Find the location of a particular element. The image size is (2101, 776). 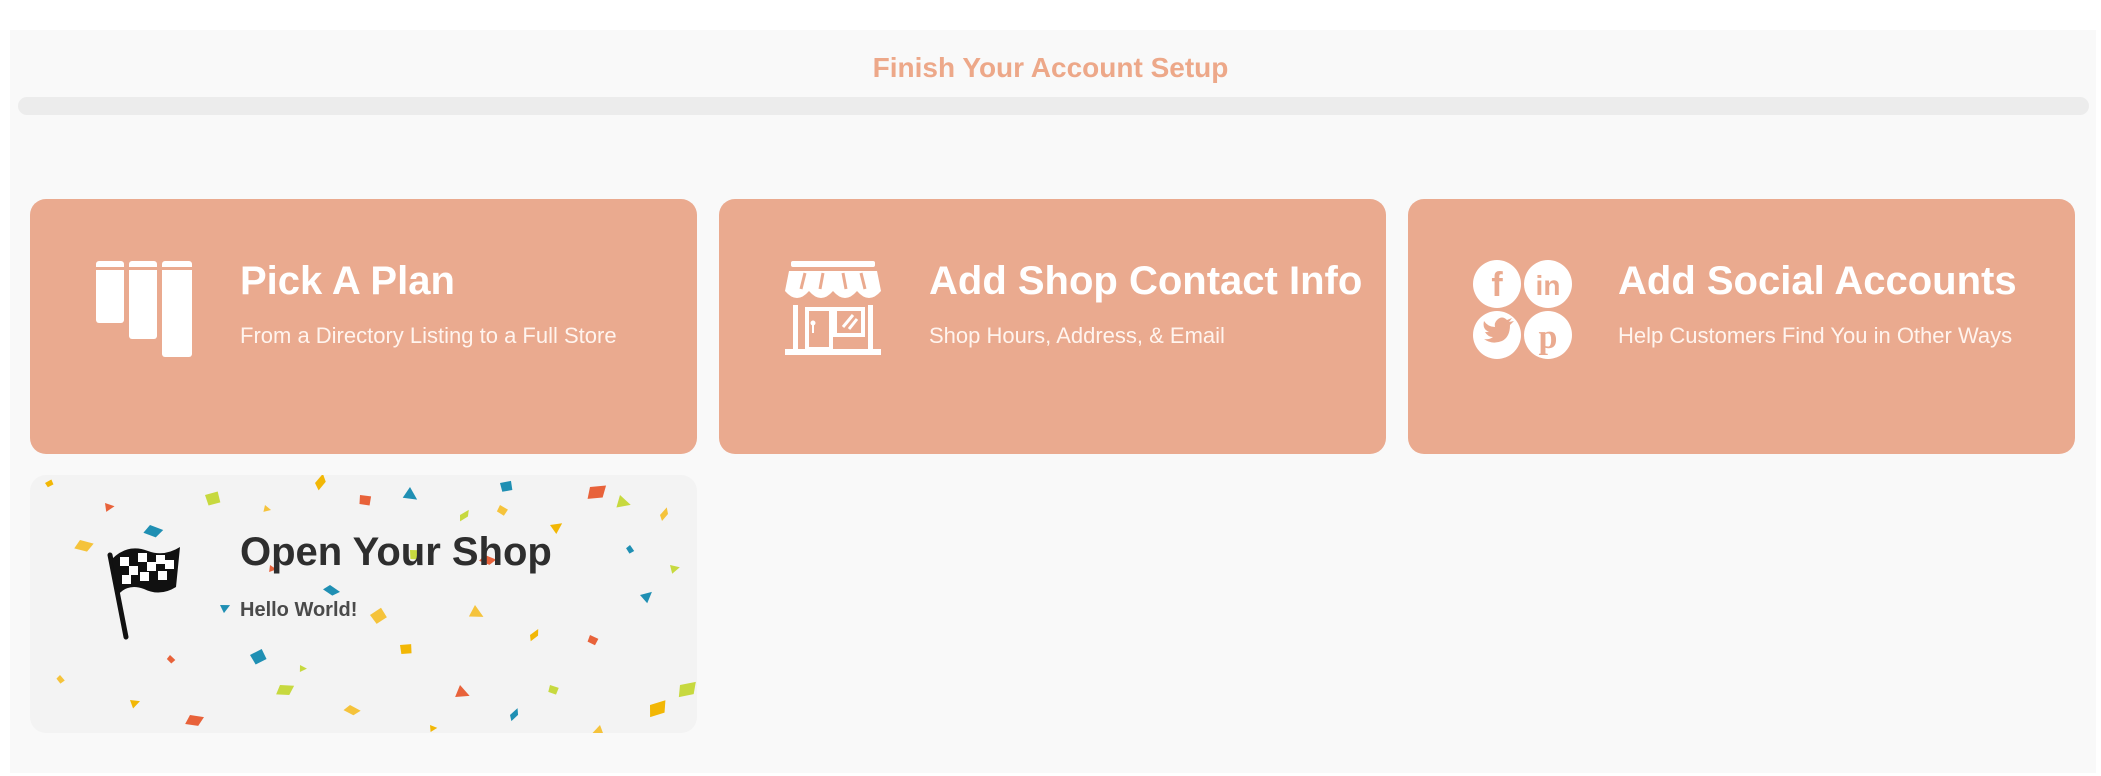

twitter-icon is located at coordinates (1497, 335).